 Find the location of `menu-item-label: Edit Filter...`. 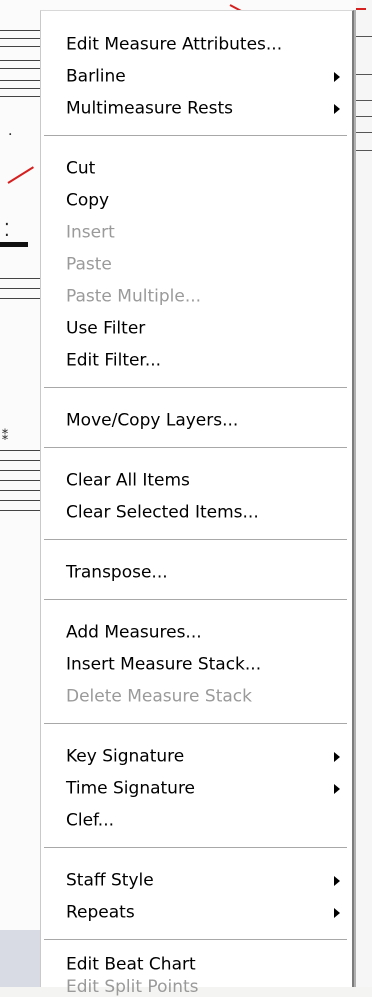

menu-item-label: Edit Filter... is located at coordinates (114, 360).